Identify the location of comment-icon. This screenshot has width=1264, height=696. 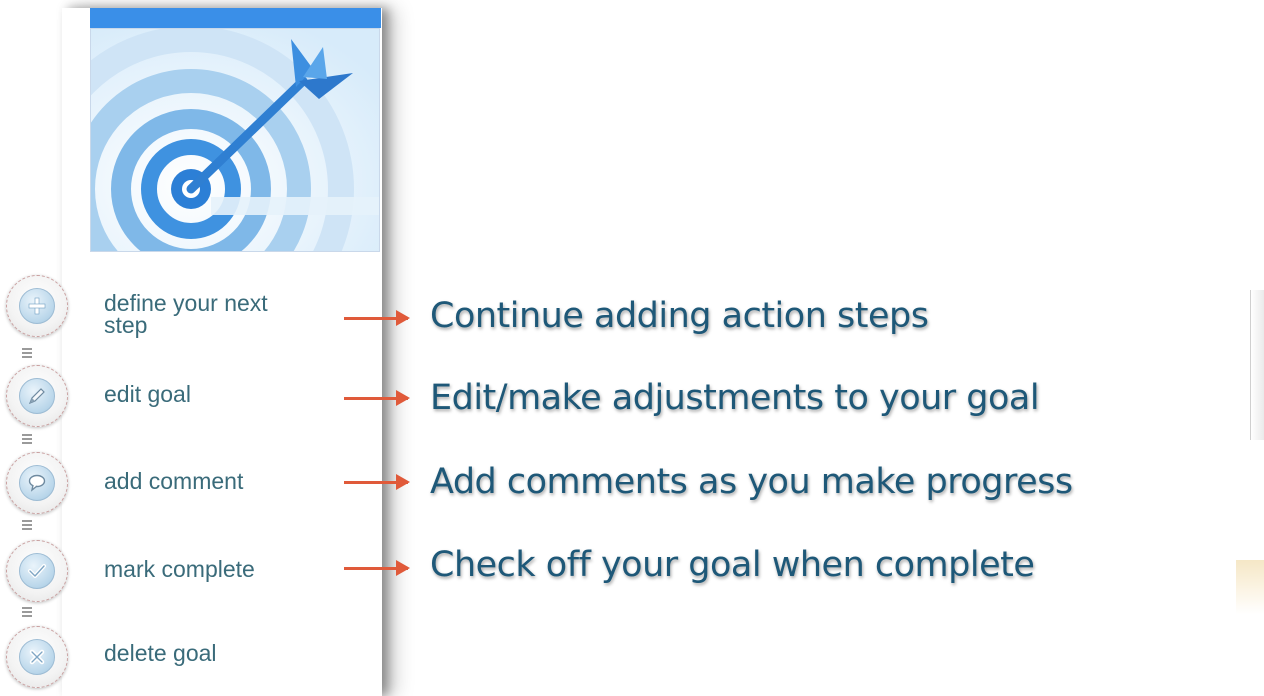
(37, 483).